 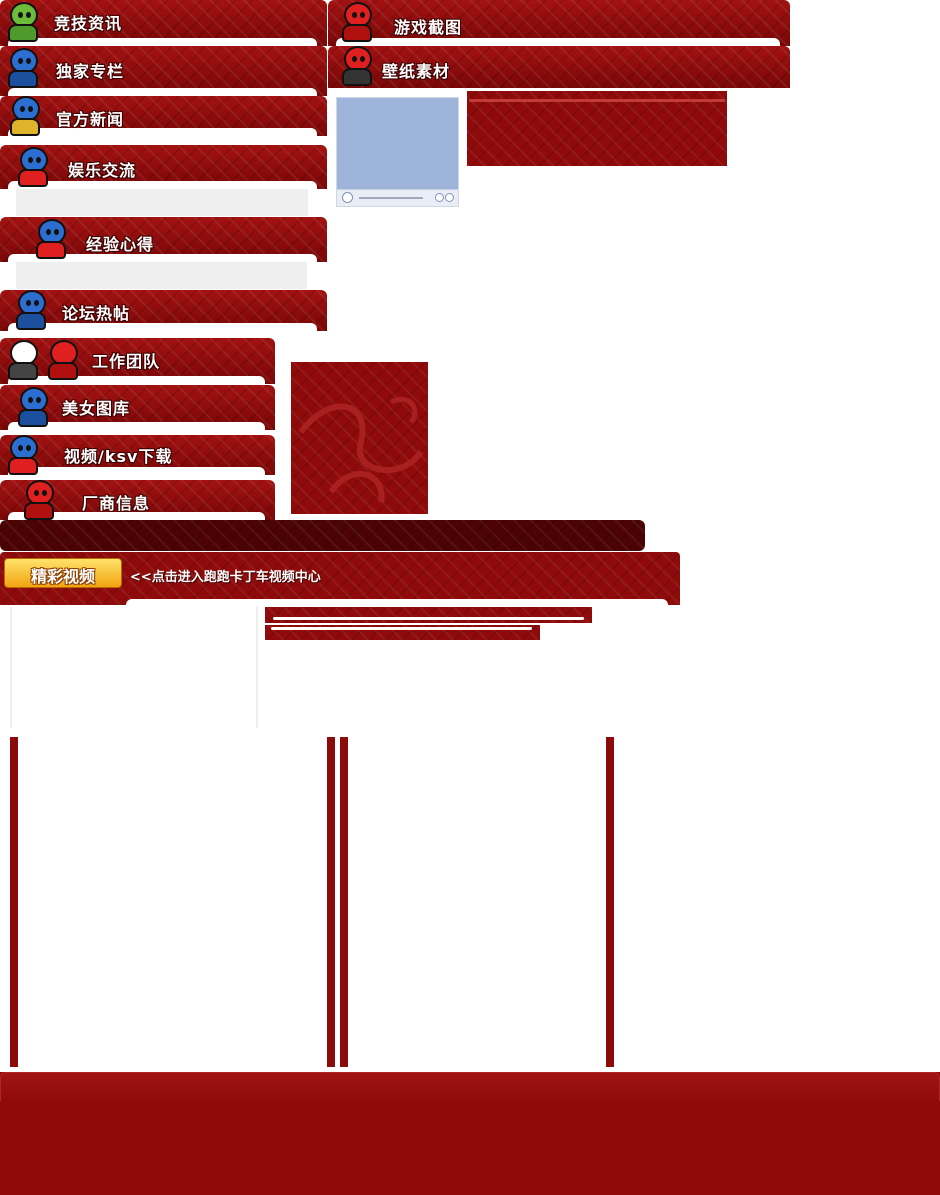 I want to click on nav-item-exclusive-column: 独家专栏, so click(x=163, y=71).